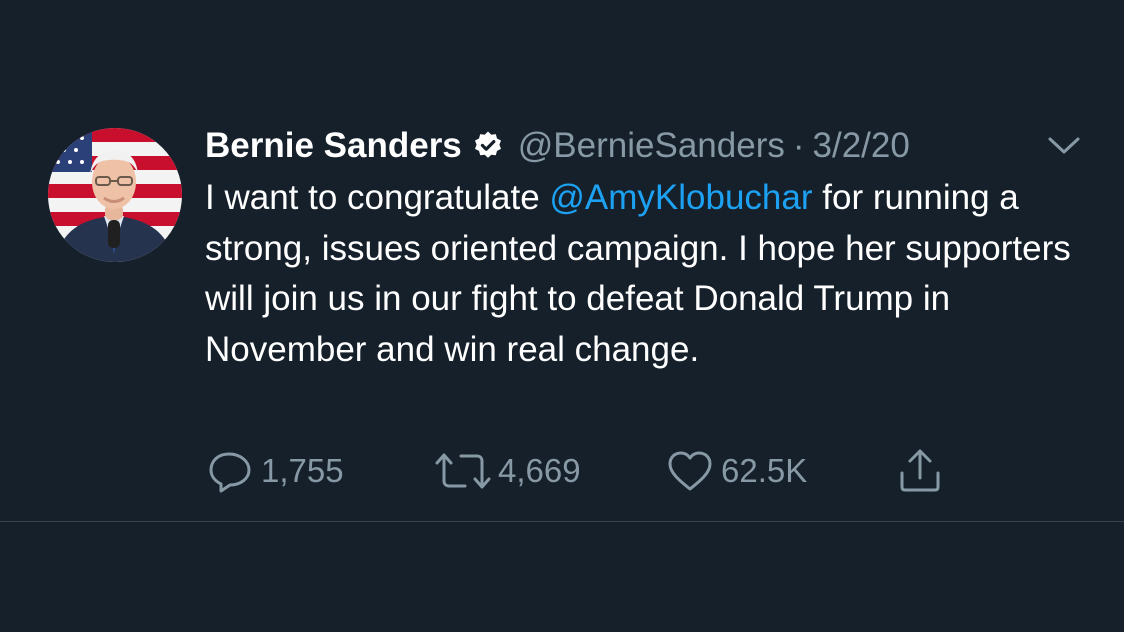 The height and width of the screenshot is (632, 1124). I want to click on like-count: 62.5K, so click(764, 470).